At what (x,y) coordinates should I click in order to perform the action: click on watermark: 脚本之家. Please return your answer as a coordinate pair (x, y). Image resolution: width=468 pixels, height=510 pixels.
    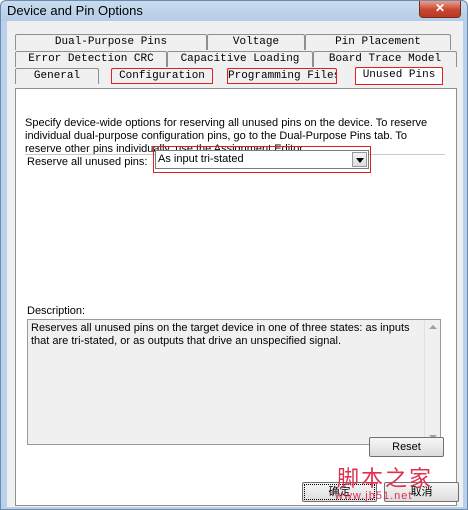
    Looking at the image, I should click on (385, 479).